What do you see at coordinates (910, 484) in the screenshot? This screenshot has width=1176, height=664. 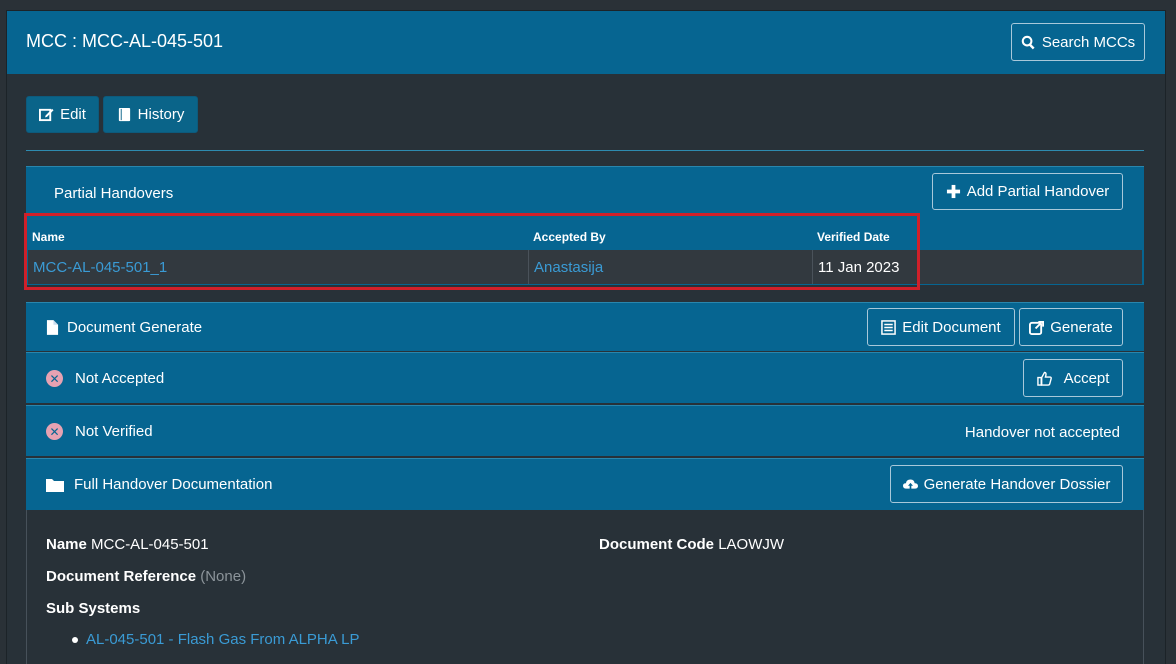 I see `cloud-upload-icon` at bounding box center [910, 484].